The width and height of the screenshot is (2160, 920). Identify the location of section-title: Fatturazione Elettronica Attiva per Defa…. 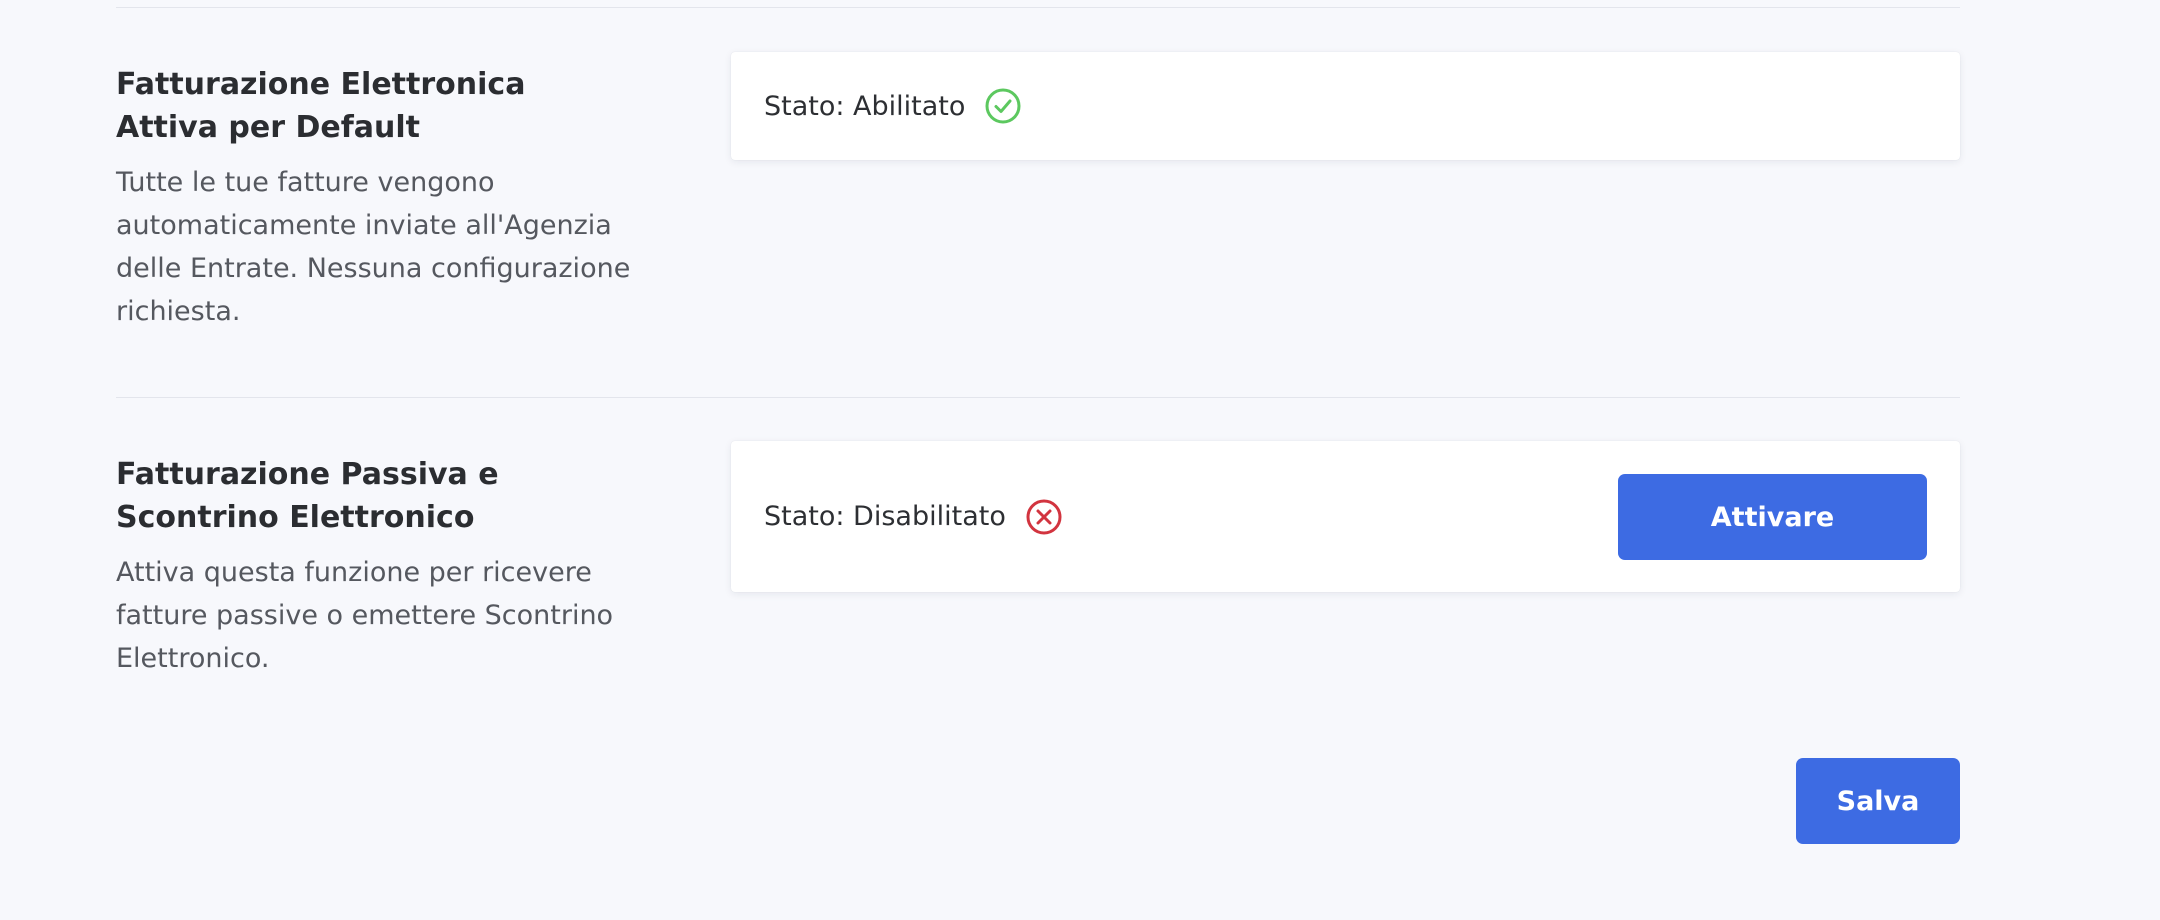
(321, 106).